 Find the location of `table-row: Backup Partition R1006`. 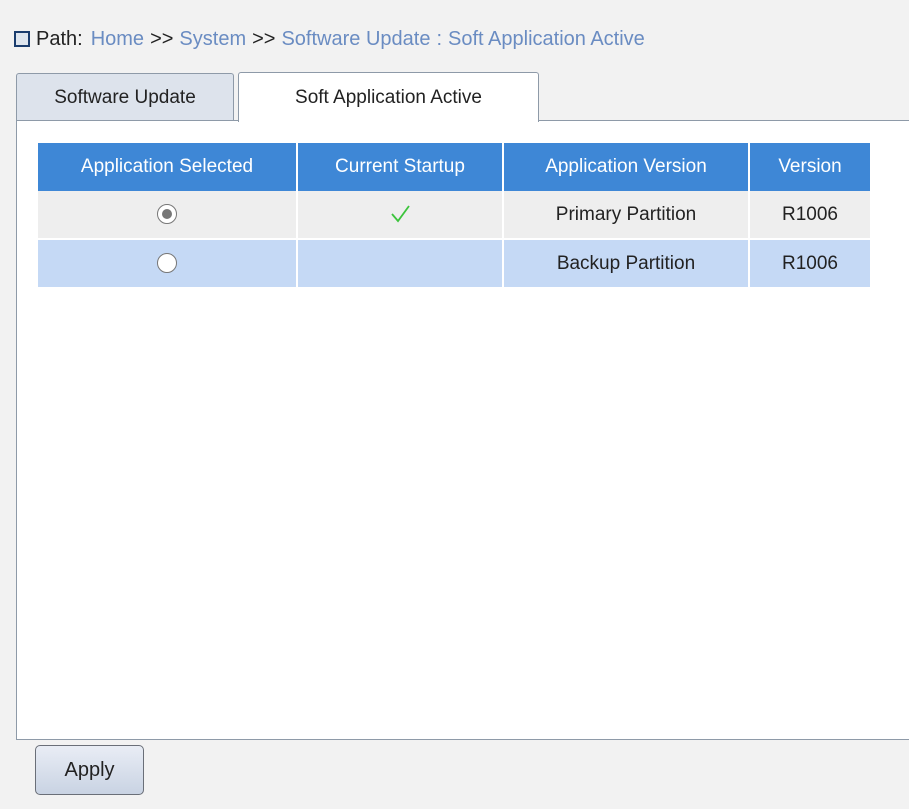

table-row: Backup Partition R1006 is located at coordinates (454, 263).